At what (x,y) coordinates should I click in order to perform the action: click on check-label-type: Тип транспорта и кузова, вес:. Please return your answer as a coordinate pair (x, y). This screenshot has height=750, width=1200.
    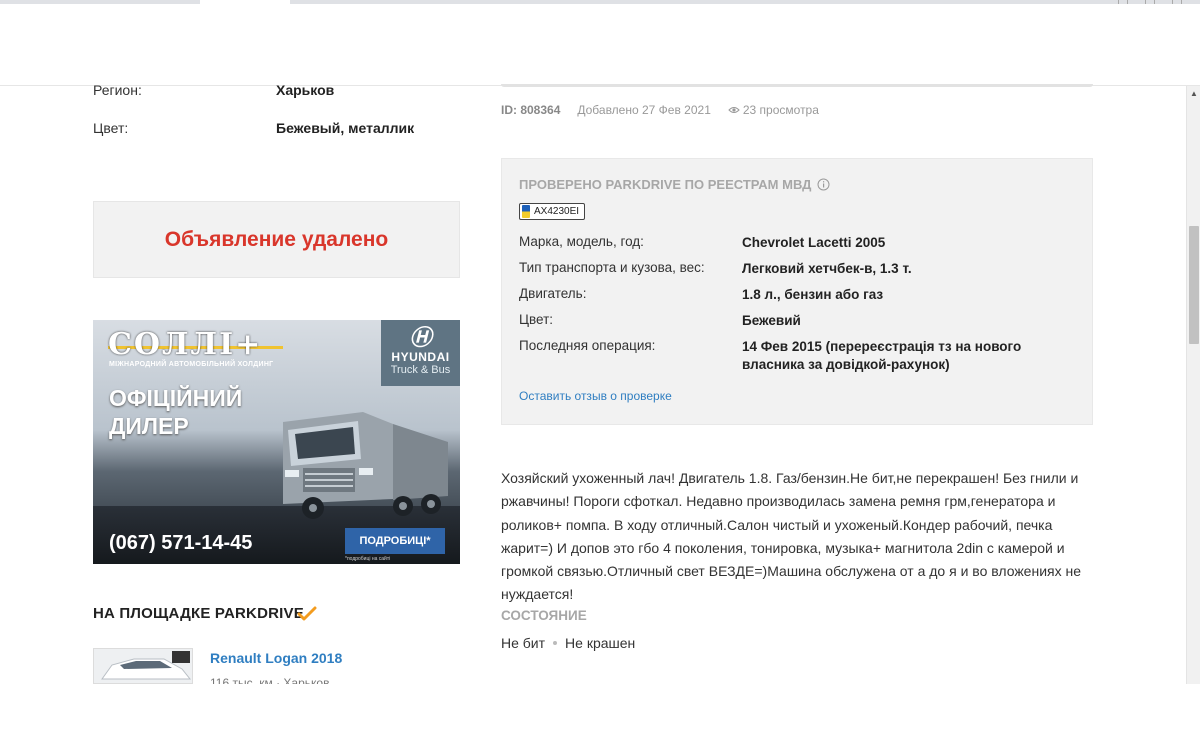
    Looking at the image, I should click on (612, 267).